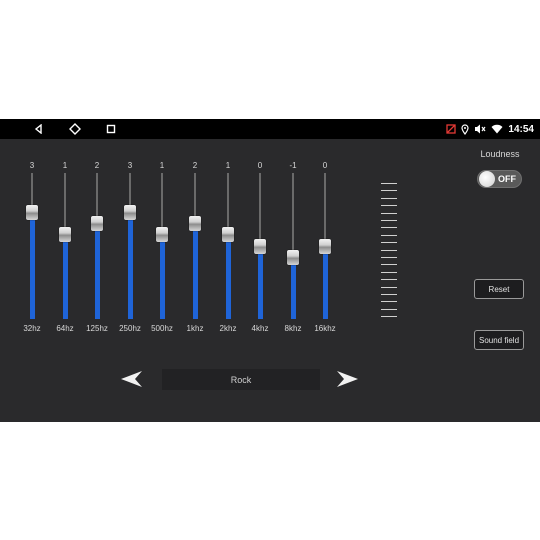 This screenshot has width=540, height=540. I want to click on loudness-toggle: OFF, so click(499, 179).